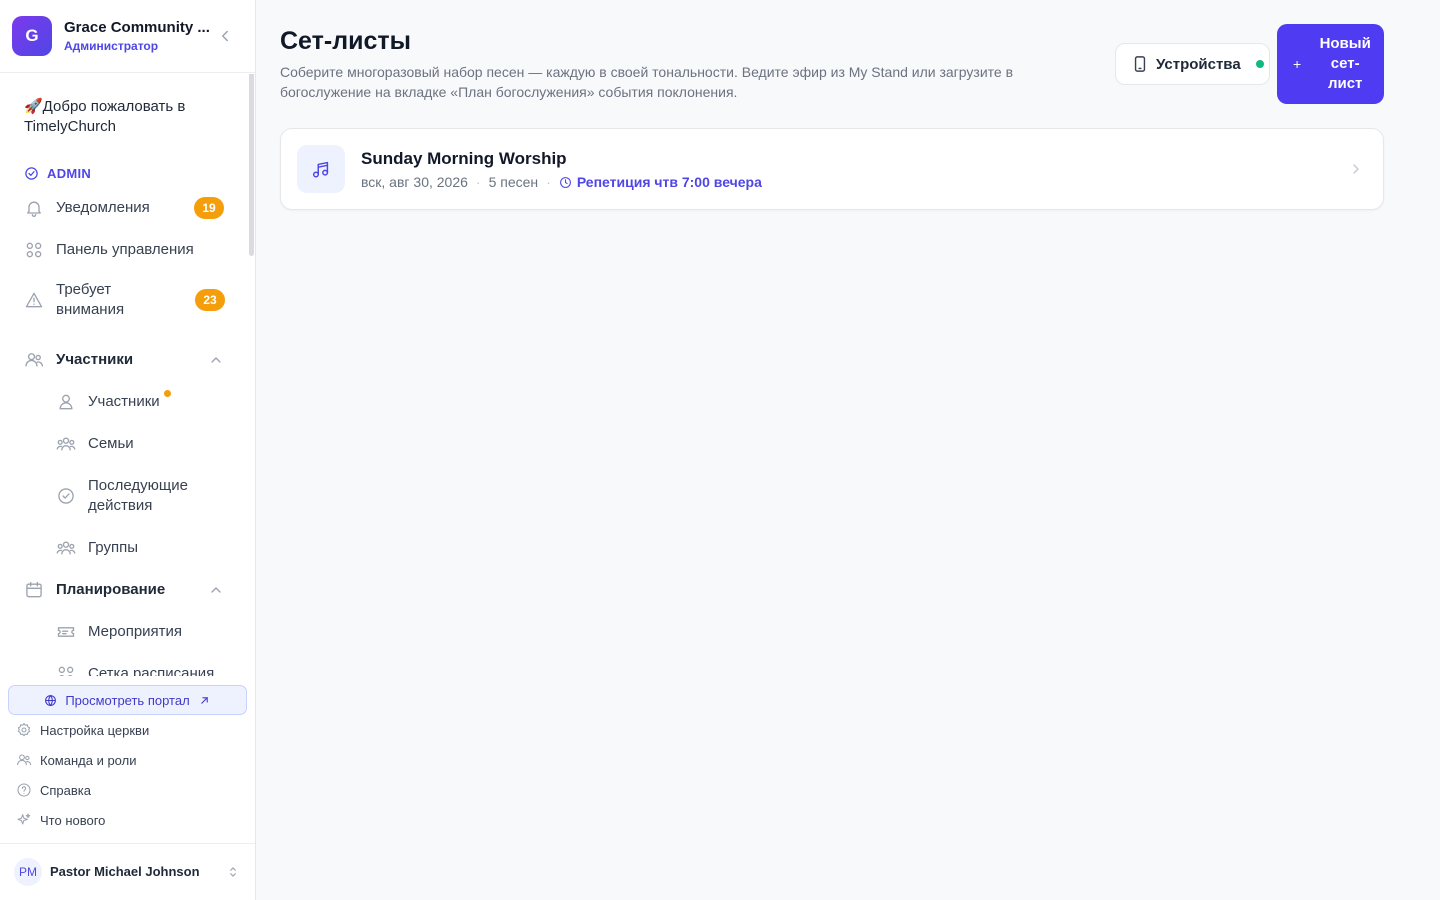 This screenshot has width=1440, height=900. I want to click on sidebar-scrollbar, so click(251, 165).